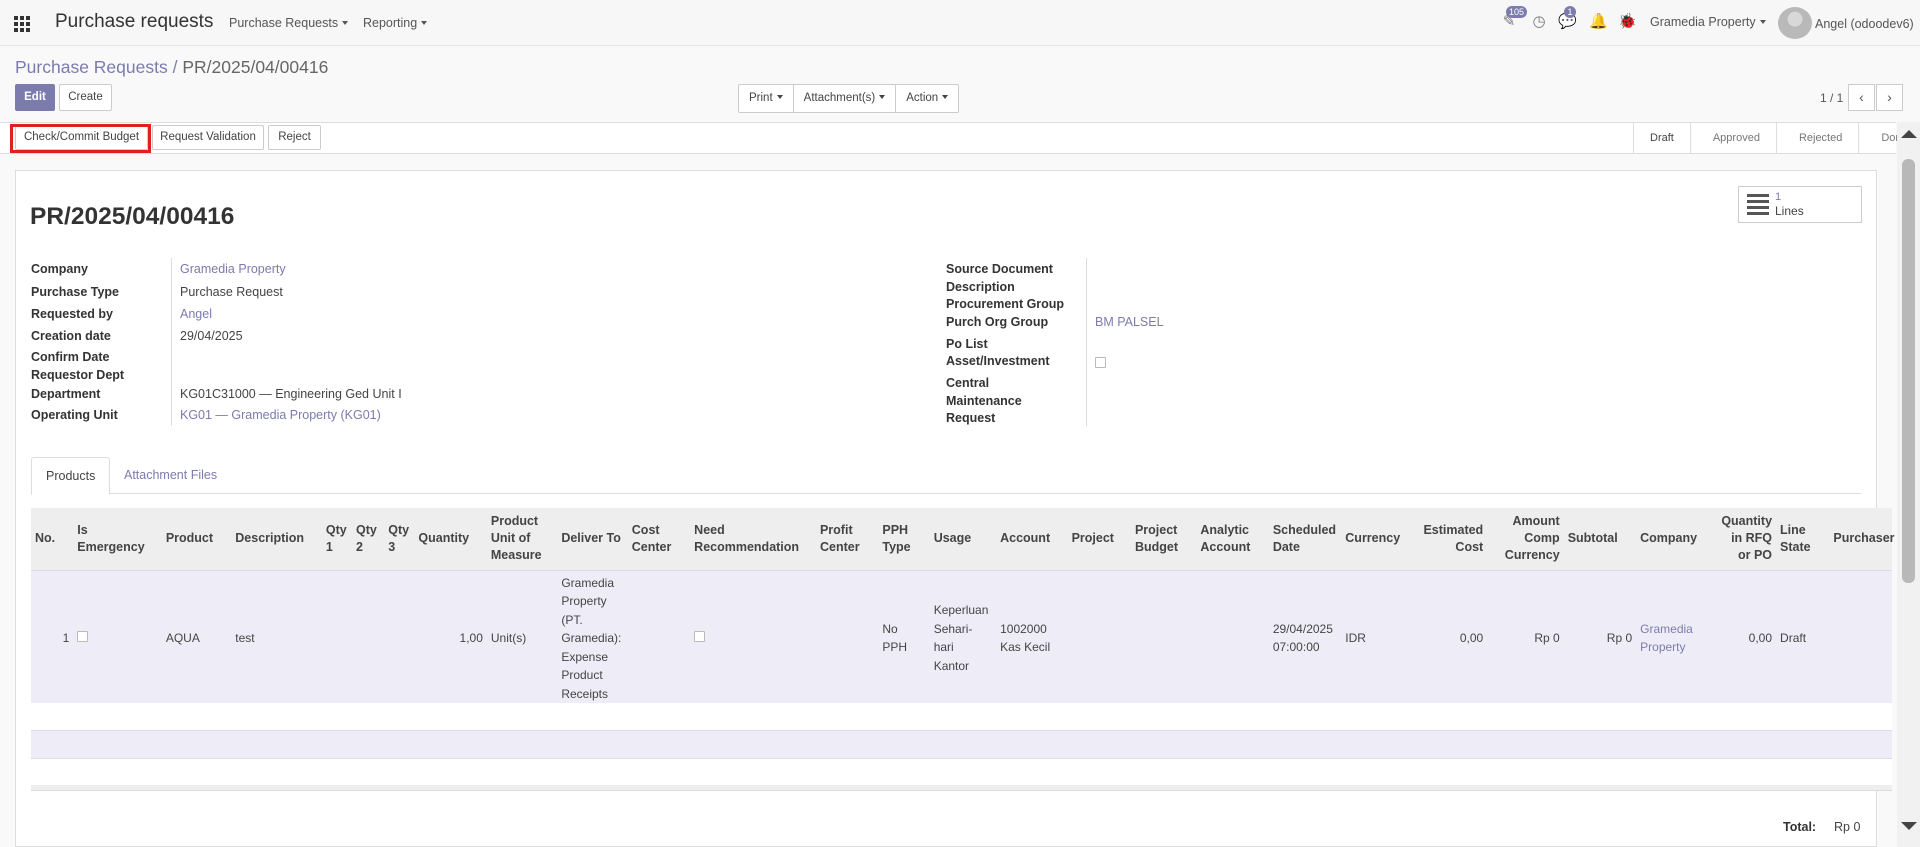 The height and width of the screenshot is (847, 1920). I want to click on label-requestor-dept: Requestor Dept, so click(78, 375).